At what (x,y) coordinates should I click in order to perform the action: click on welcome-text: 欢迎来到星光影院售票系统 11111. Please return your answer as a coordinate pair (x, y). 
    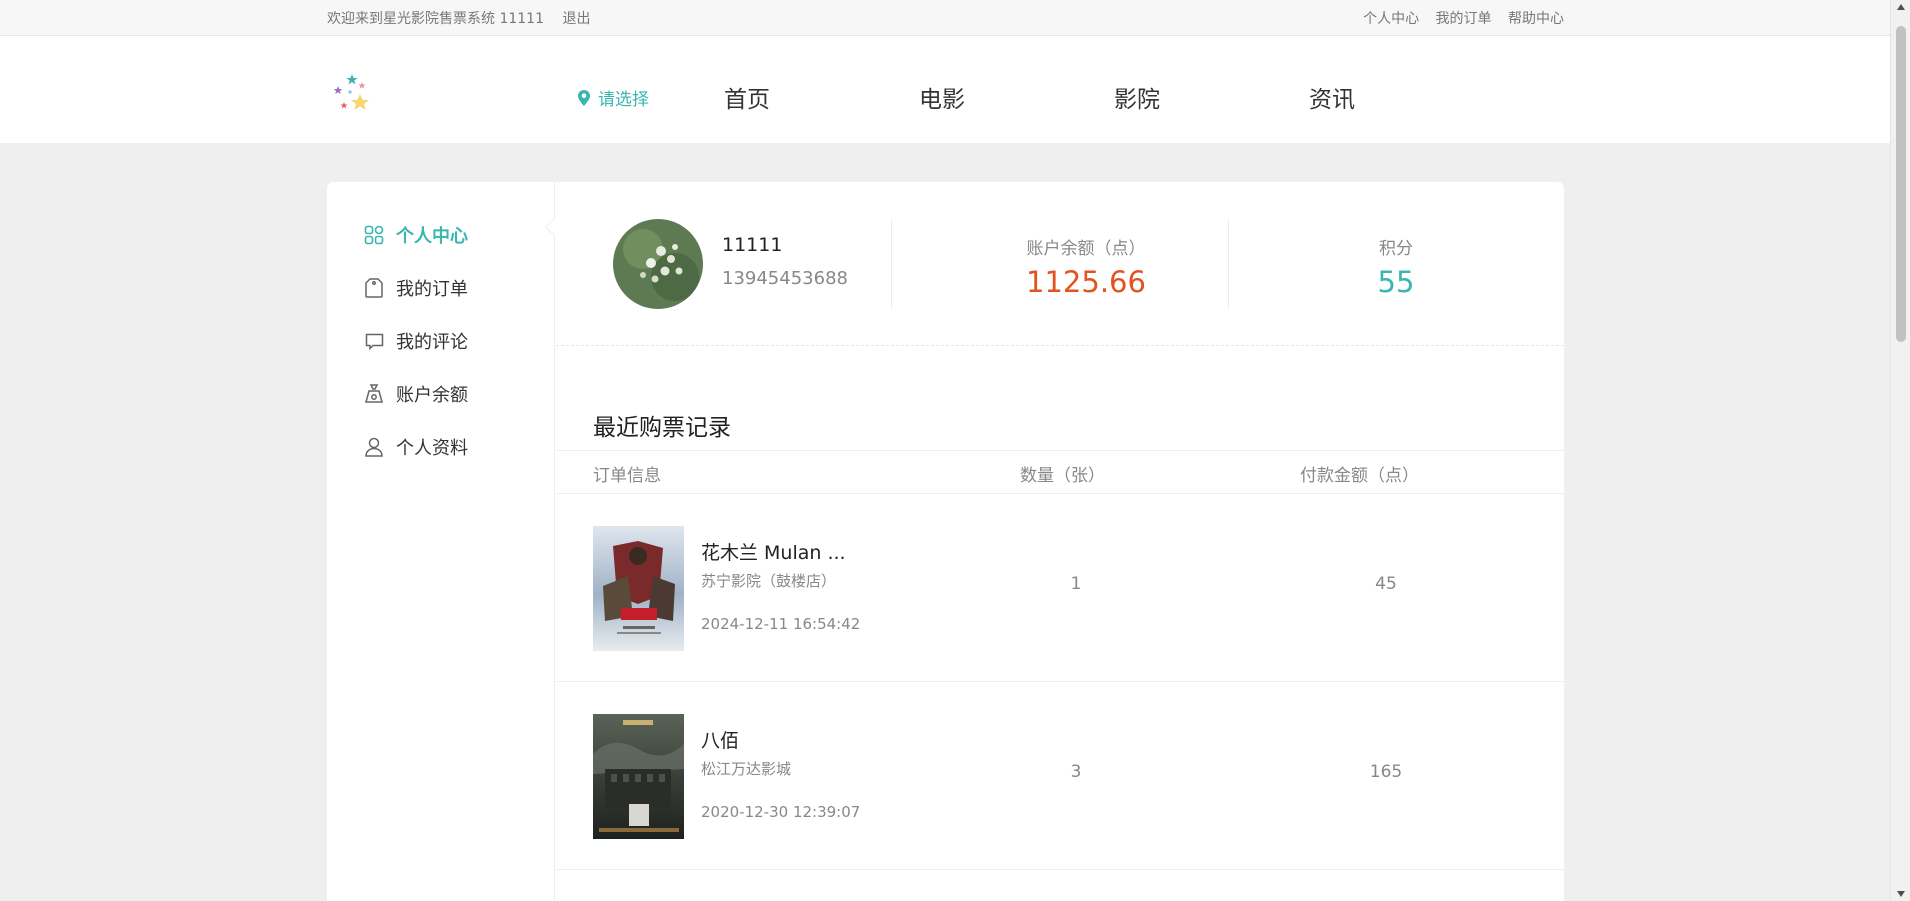
    Looking at the image, I should click on (435, 19).